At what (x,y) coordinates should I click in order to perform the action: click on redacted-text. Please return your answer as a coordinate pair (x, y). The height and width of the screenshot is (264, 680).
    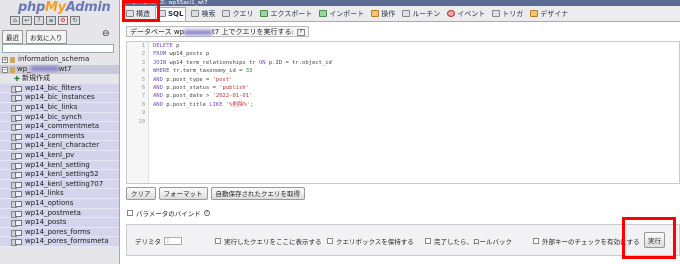
    Looking at the image, I should click on (198, 32).